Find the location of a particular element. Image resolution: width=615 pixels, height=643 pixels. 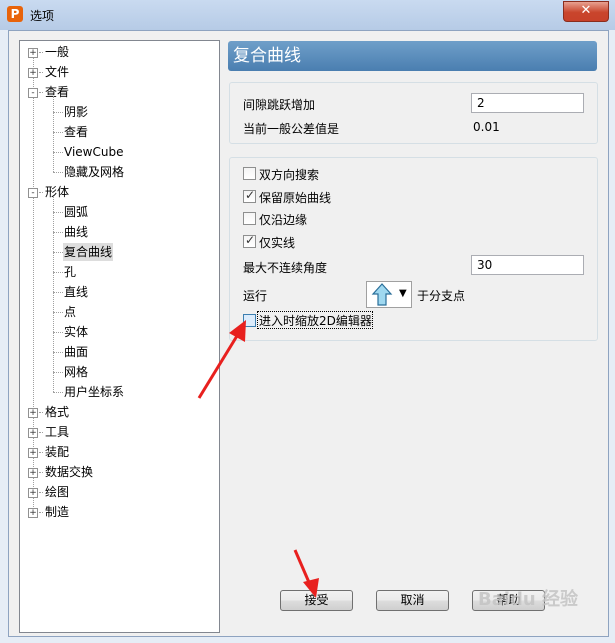

zoom-2d-editor-label: 进入时缩放2D编辑器 is located at coordinates (315, 320).